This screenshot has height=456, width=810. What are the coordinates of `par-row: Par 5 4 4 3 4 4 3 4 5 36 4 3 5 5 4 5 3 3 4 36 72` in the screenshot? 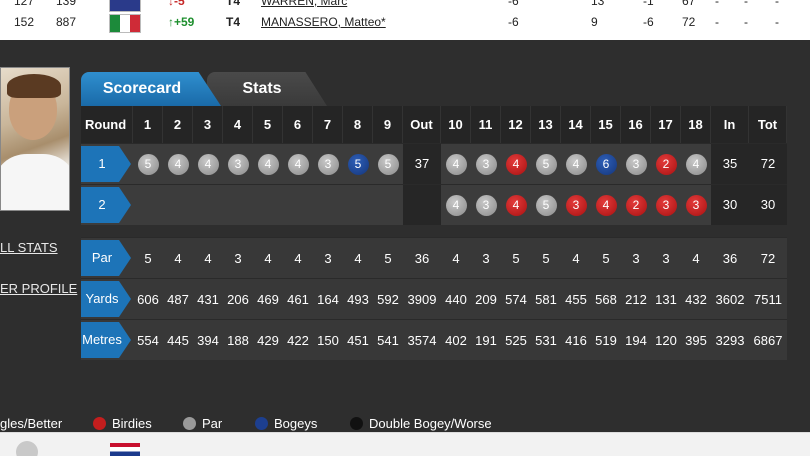 It's located at (434, 257).